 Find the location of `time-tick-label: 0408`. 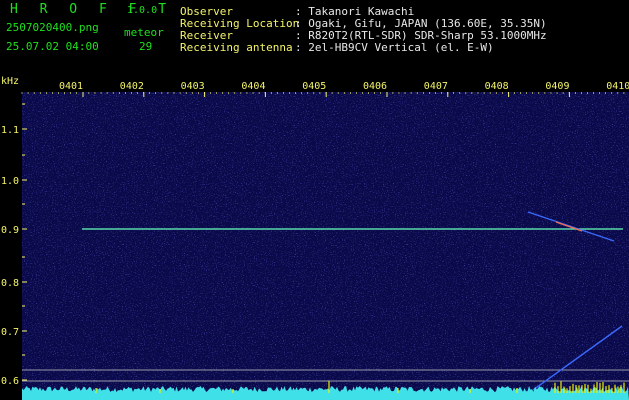

time-tick-label: 0408 is located at coordinates (497, 86).